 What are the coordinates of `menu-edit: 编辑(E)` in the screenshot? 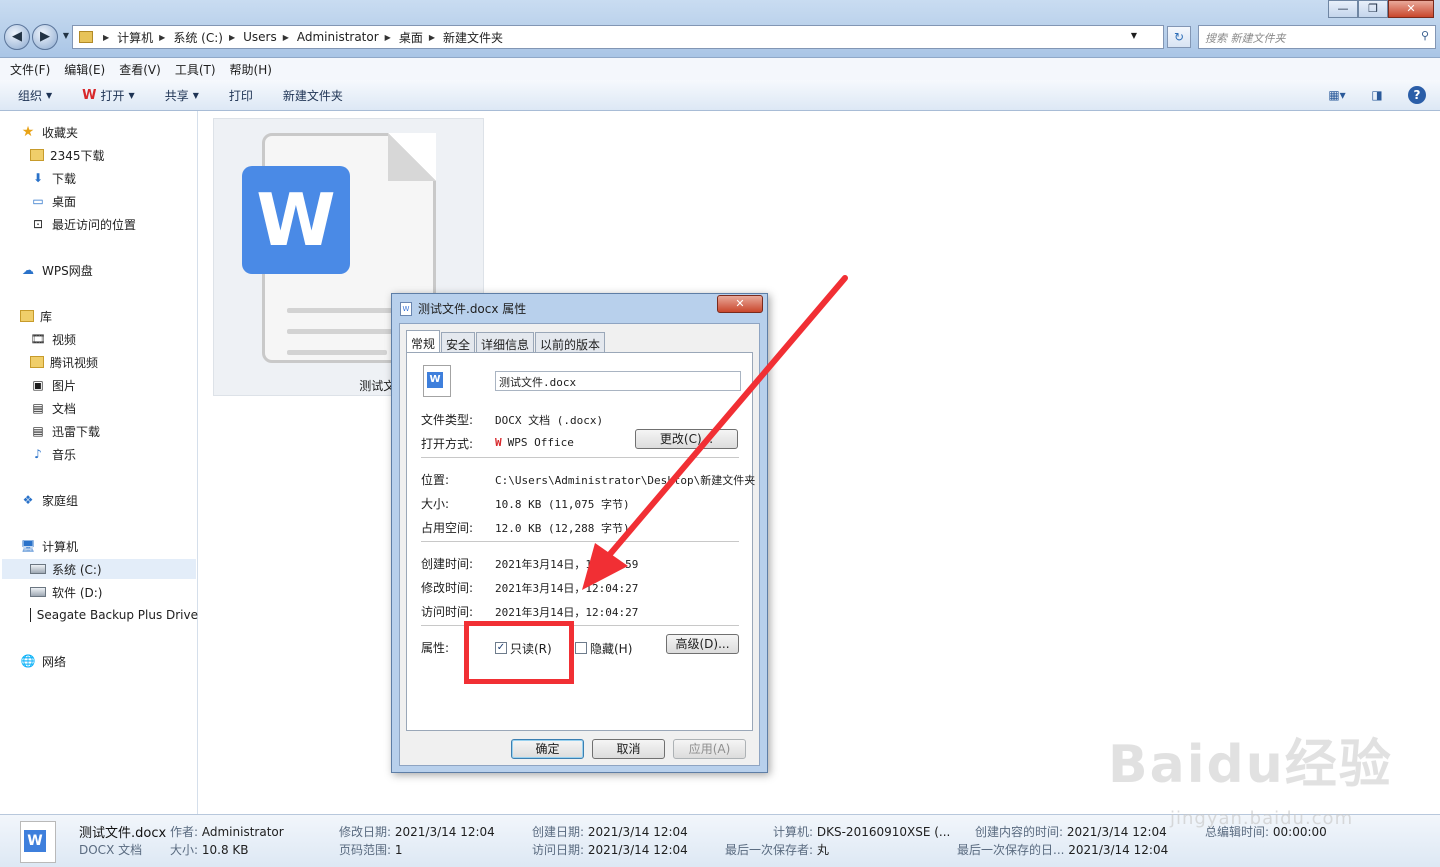 It's located at (84, 69).